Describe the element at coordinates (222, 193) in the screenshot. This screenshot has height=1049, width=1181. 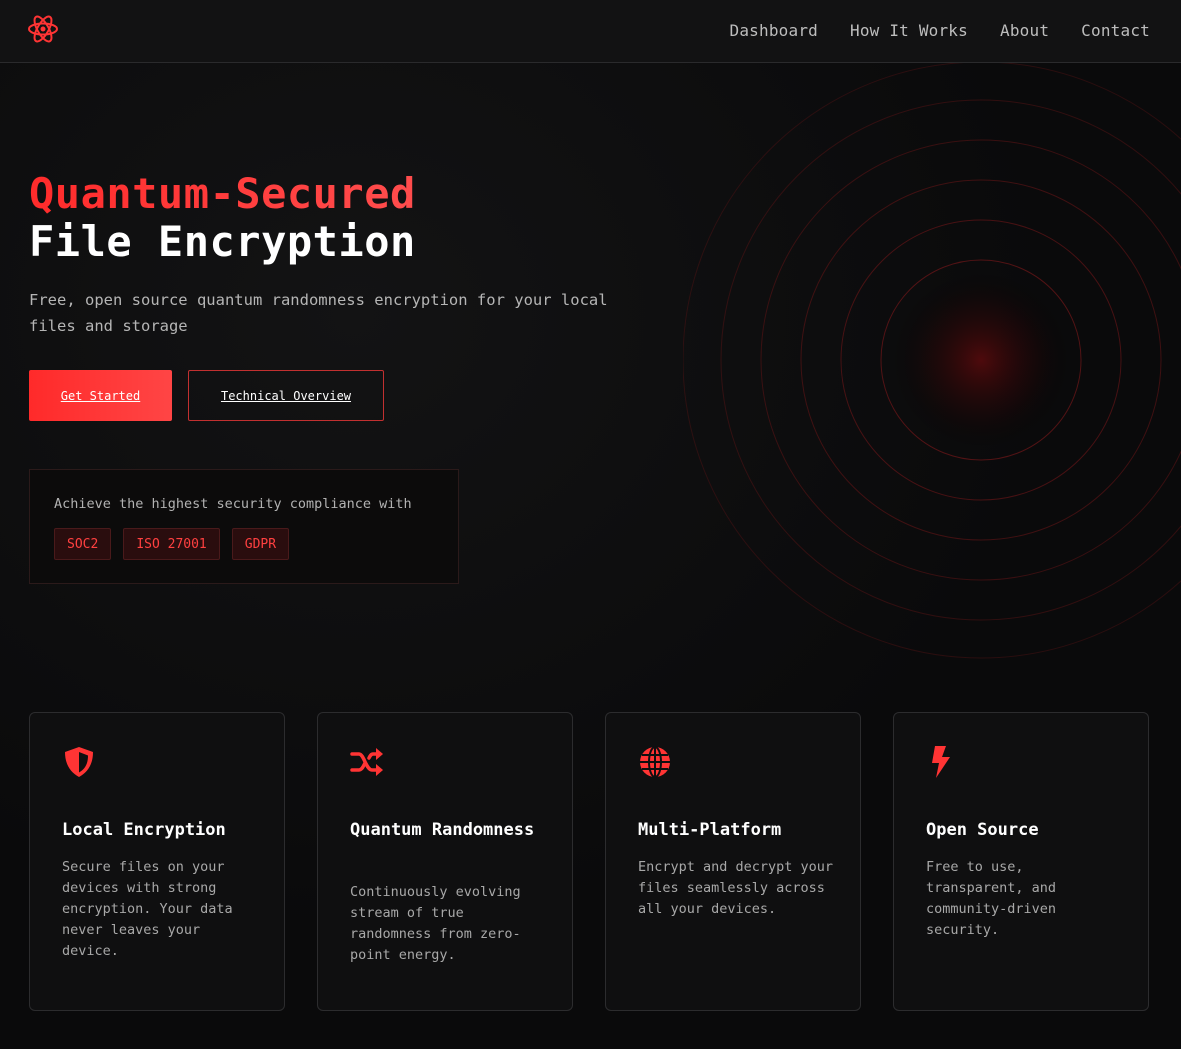
I see `hero-title-line1: Quantum-Secured` at that location.